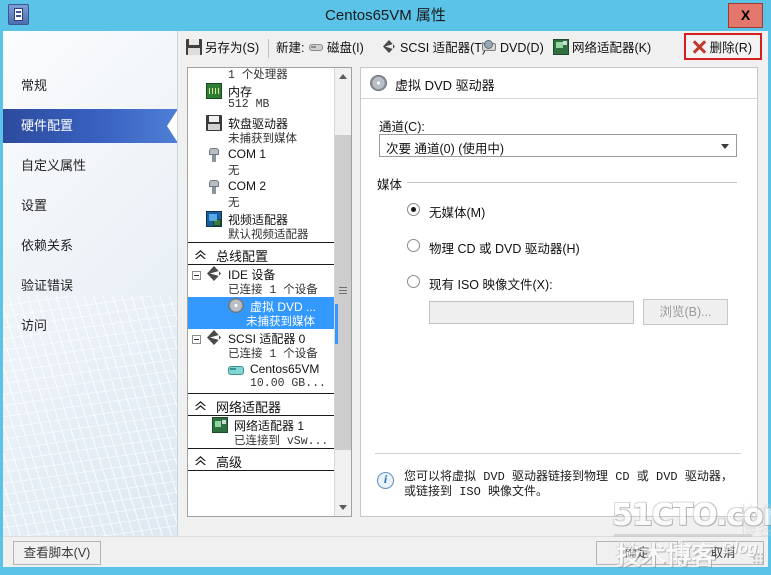 This screenshot has height=575, width=771. I want to click on new-label: 新建:, so click(290, 48).